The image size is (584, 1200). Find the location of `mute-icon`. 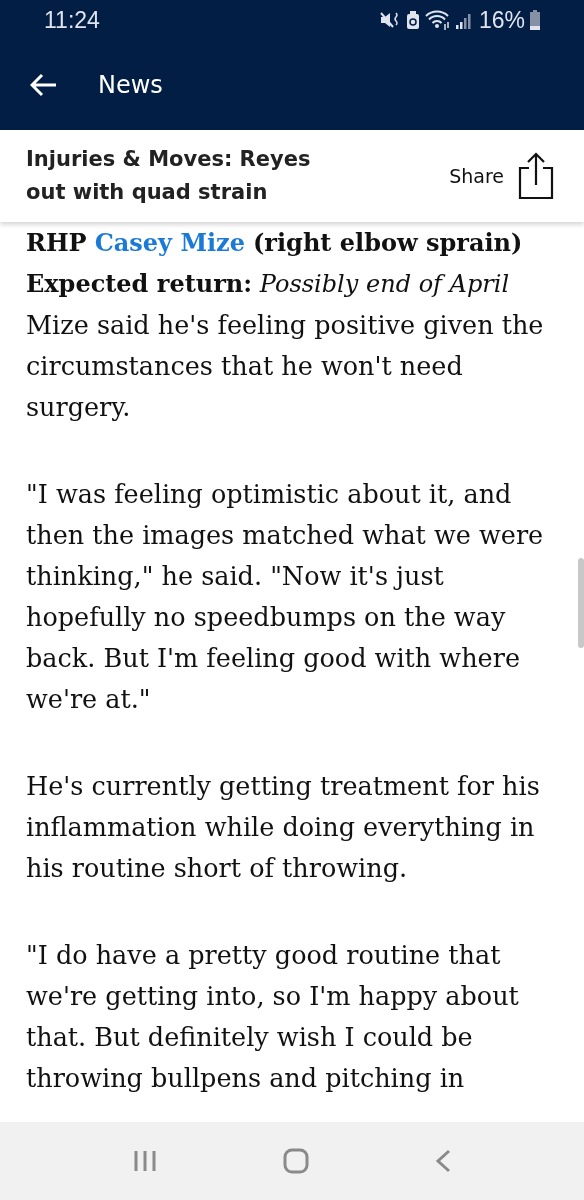

mute-icon is located at coordinates (389, 20).